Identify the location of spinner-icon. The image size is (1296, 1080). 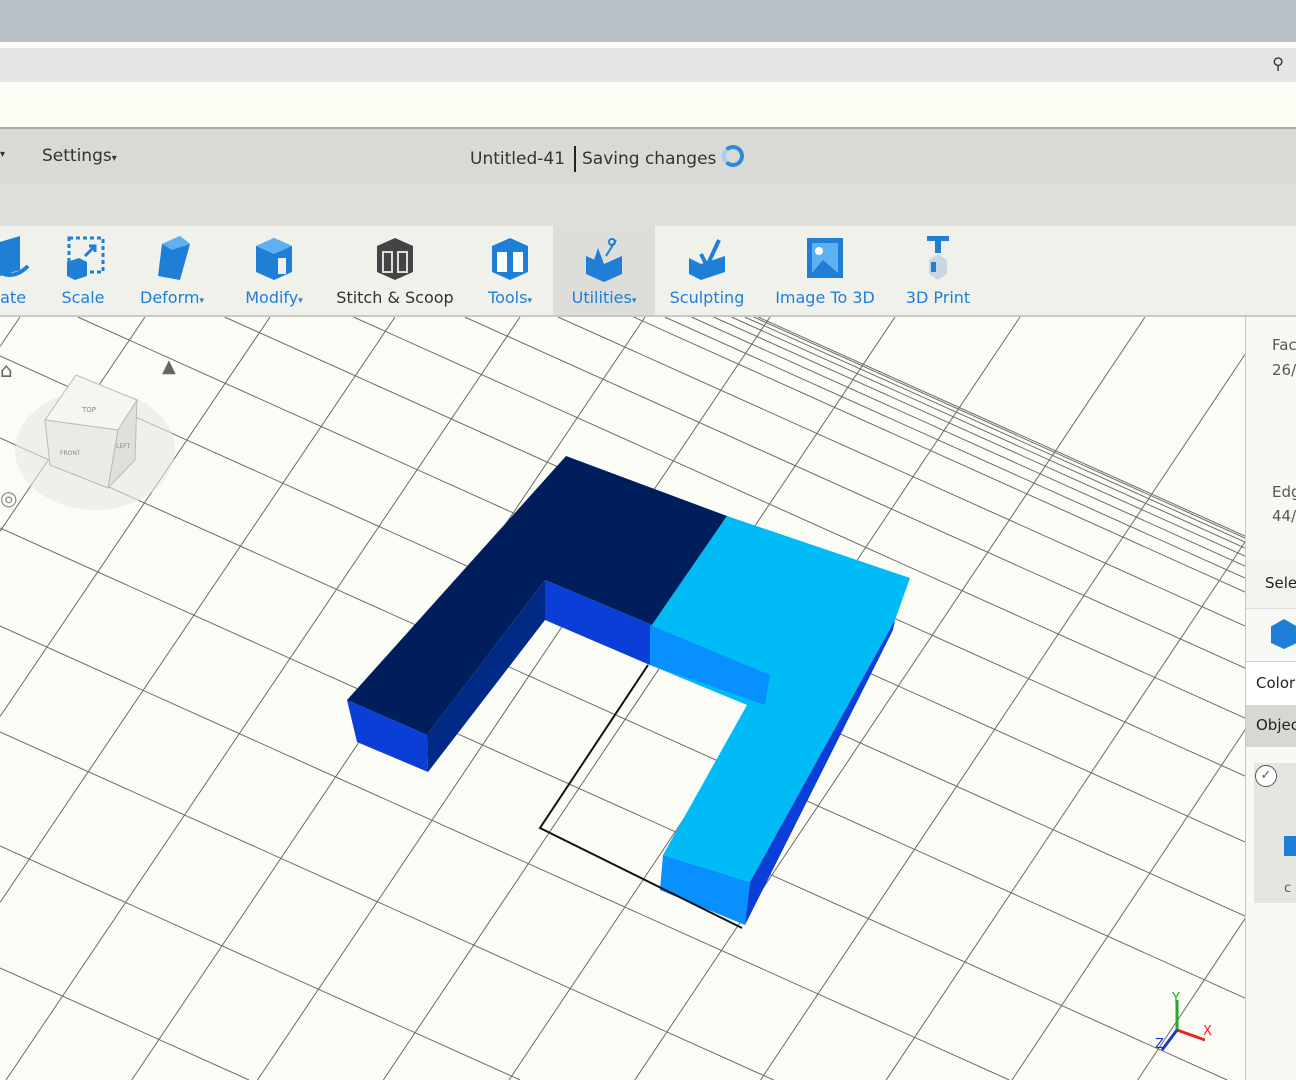
(733, 156).